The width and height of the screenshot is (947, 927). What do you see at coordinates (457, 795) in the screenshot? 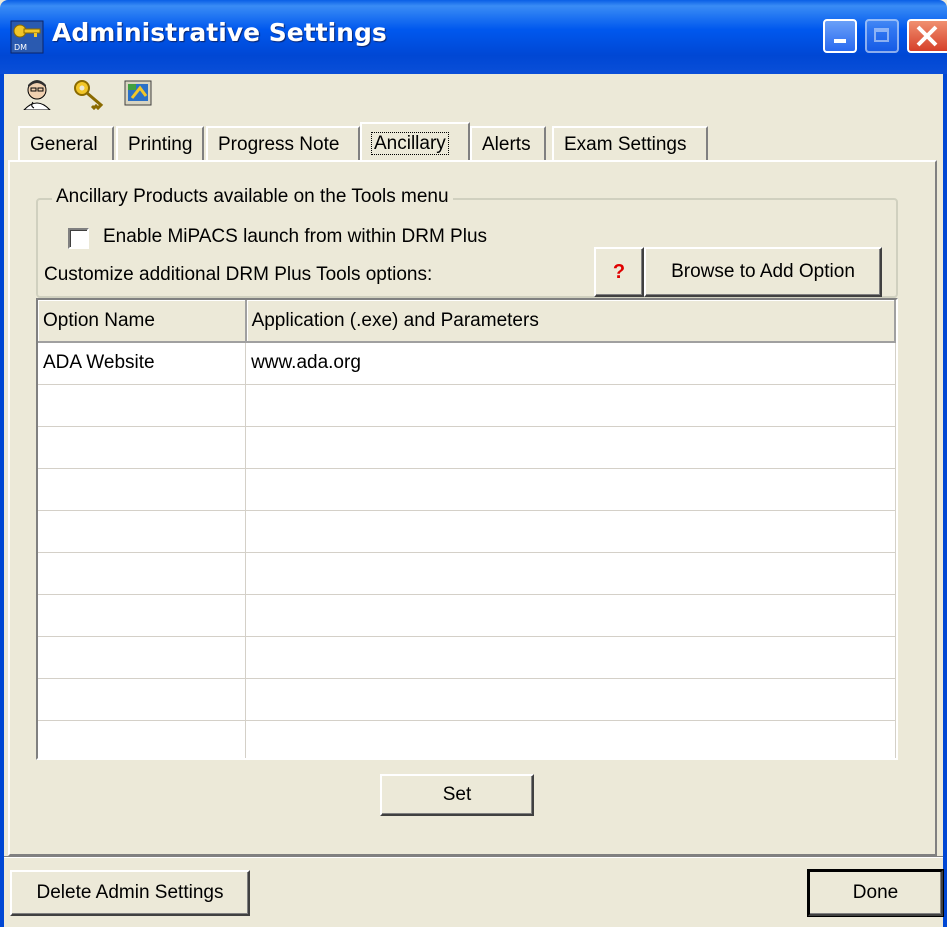
I see `set-button: Set` at bounding box center [457, 795].